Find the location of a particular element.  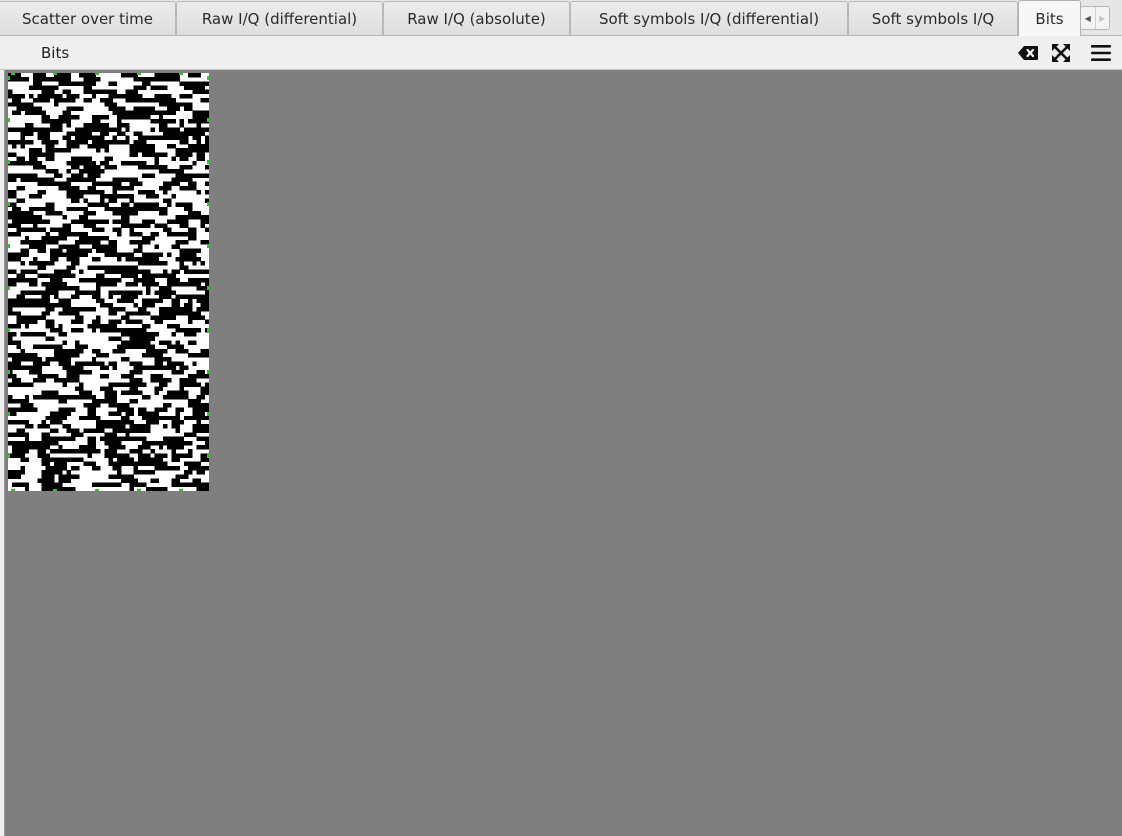

tab-label: Raw I/Q (differential) is located at coordinates (279, 18).